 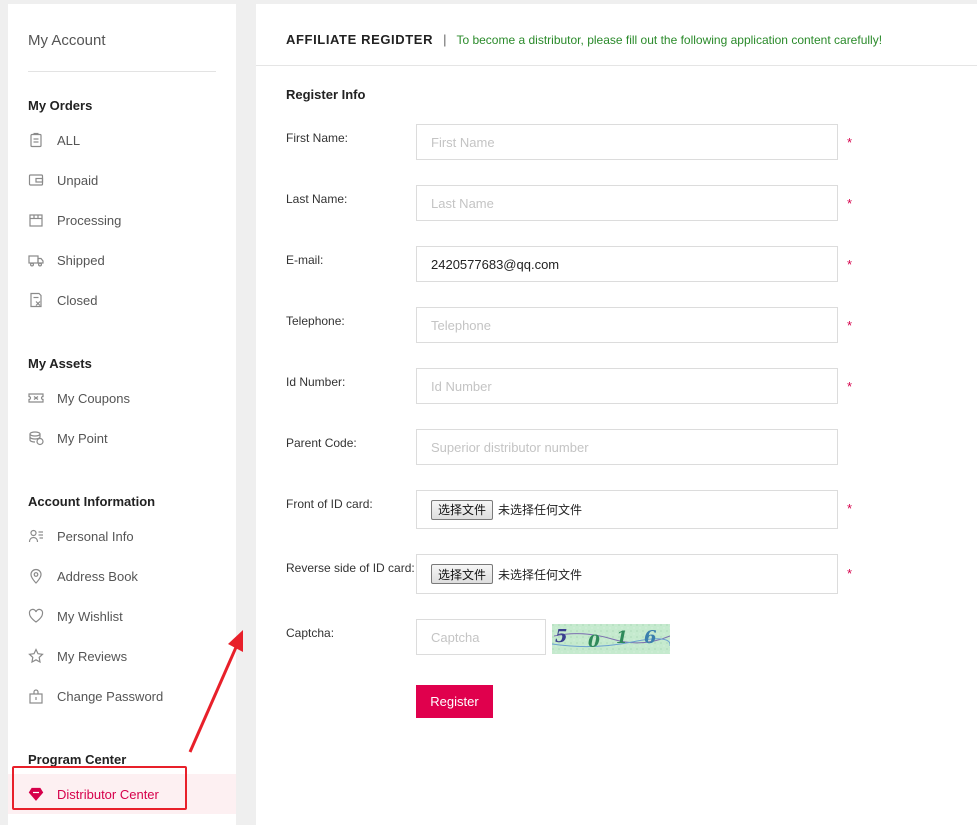 What do you see at coordinates (128, 220) in the screenshot?
I see `sidebar-item-processing: Processing` at bounding box center [128, 220].